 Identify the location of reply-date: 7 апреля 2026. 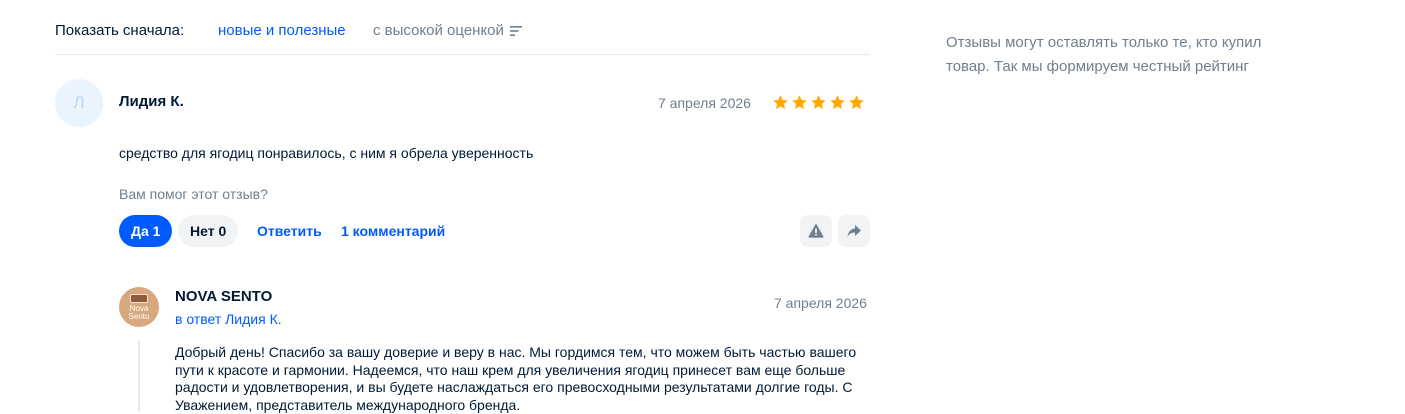
(820, 303).